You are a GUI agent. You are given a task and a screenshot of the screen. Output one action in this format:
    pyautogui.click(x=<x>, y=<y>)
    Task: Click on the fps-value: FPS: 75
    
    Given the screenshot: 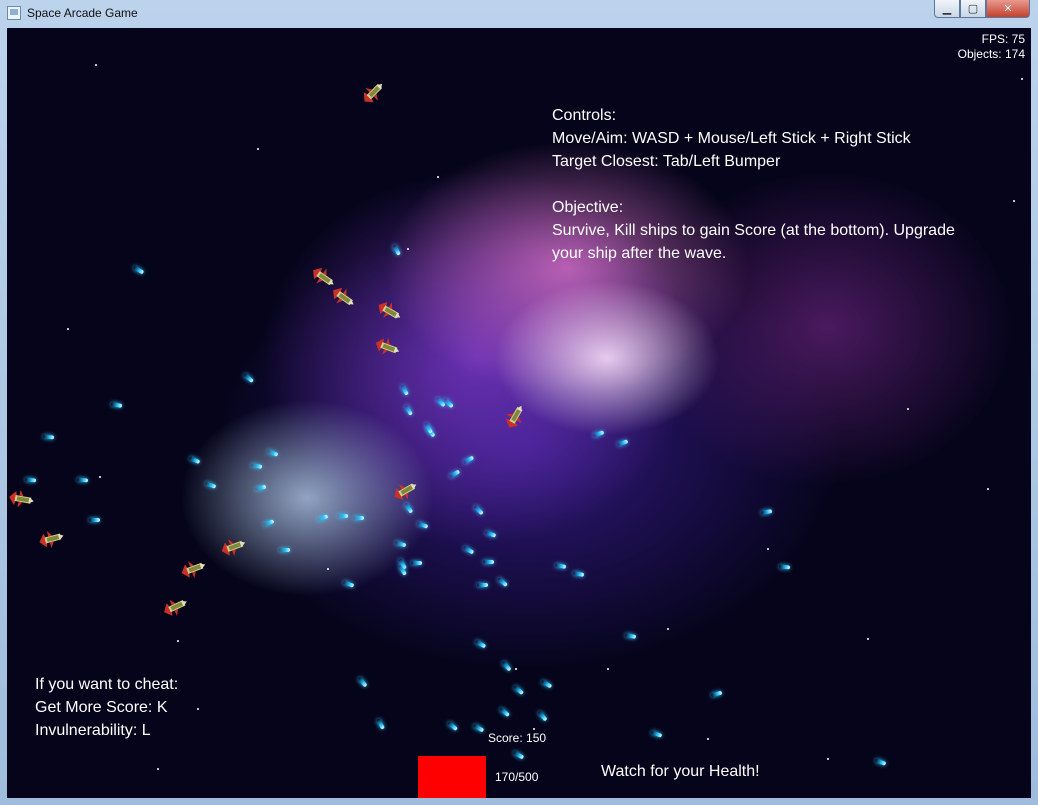 What is the action you would take?
    pyautogui.click(x=1003, y=39)
    